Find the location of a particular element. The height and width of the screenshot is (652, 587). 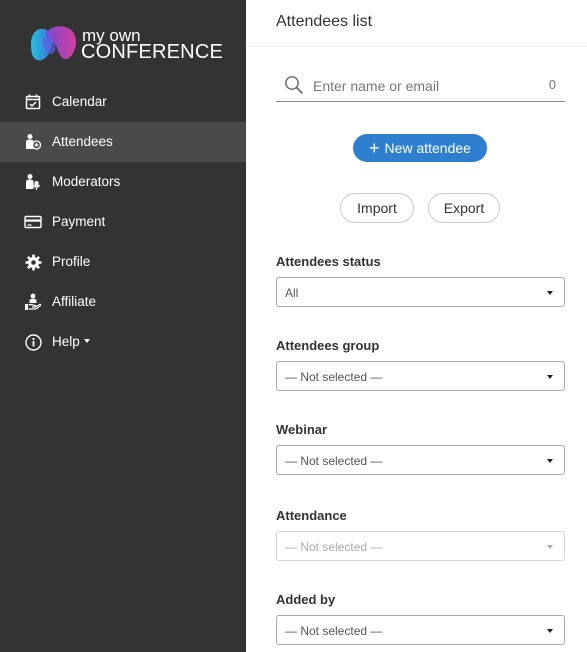

results-count: 0 is located at coordinates (552, 84).